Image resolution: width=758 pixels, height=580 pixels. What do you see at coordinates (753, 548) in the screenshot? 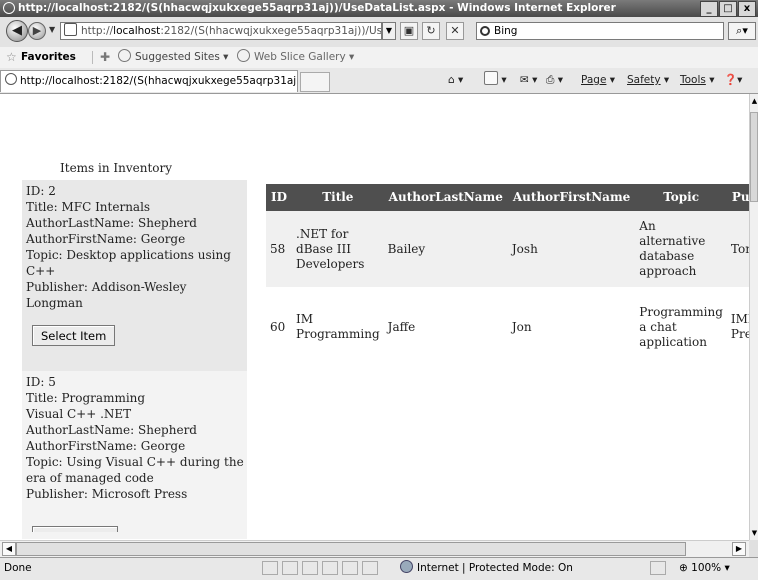
I see `scrollbar-corner` at bounding box center [753, 548].